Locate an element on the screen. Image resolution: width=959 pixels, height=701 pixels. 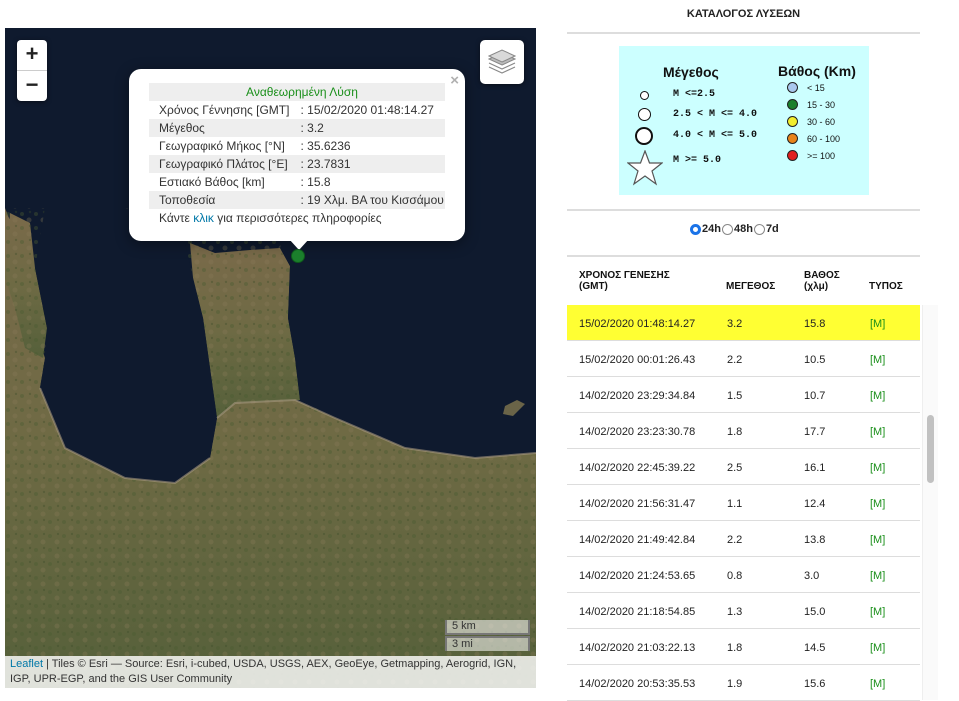
cell-magnitude: 3.2 is located at coordinates (735, 324).